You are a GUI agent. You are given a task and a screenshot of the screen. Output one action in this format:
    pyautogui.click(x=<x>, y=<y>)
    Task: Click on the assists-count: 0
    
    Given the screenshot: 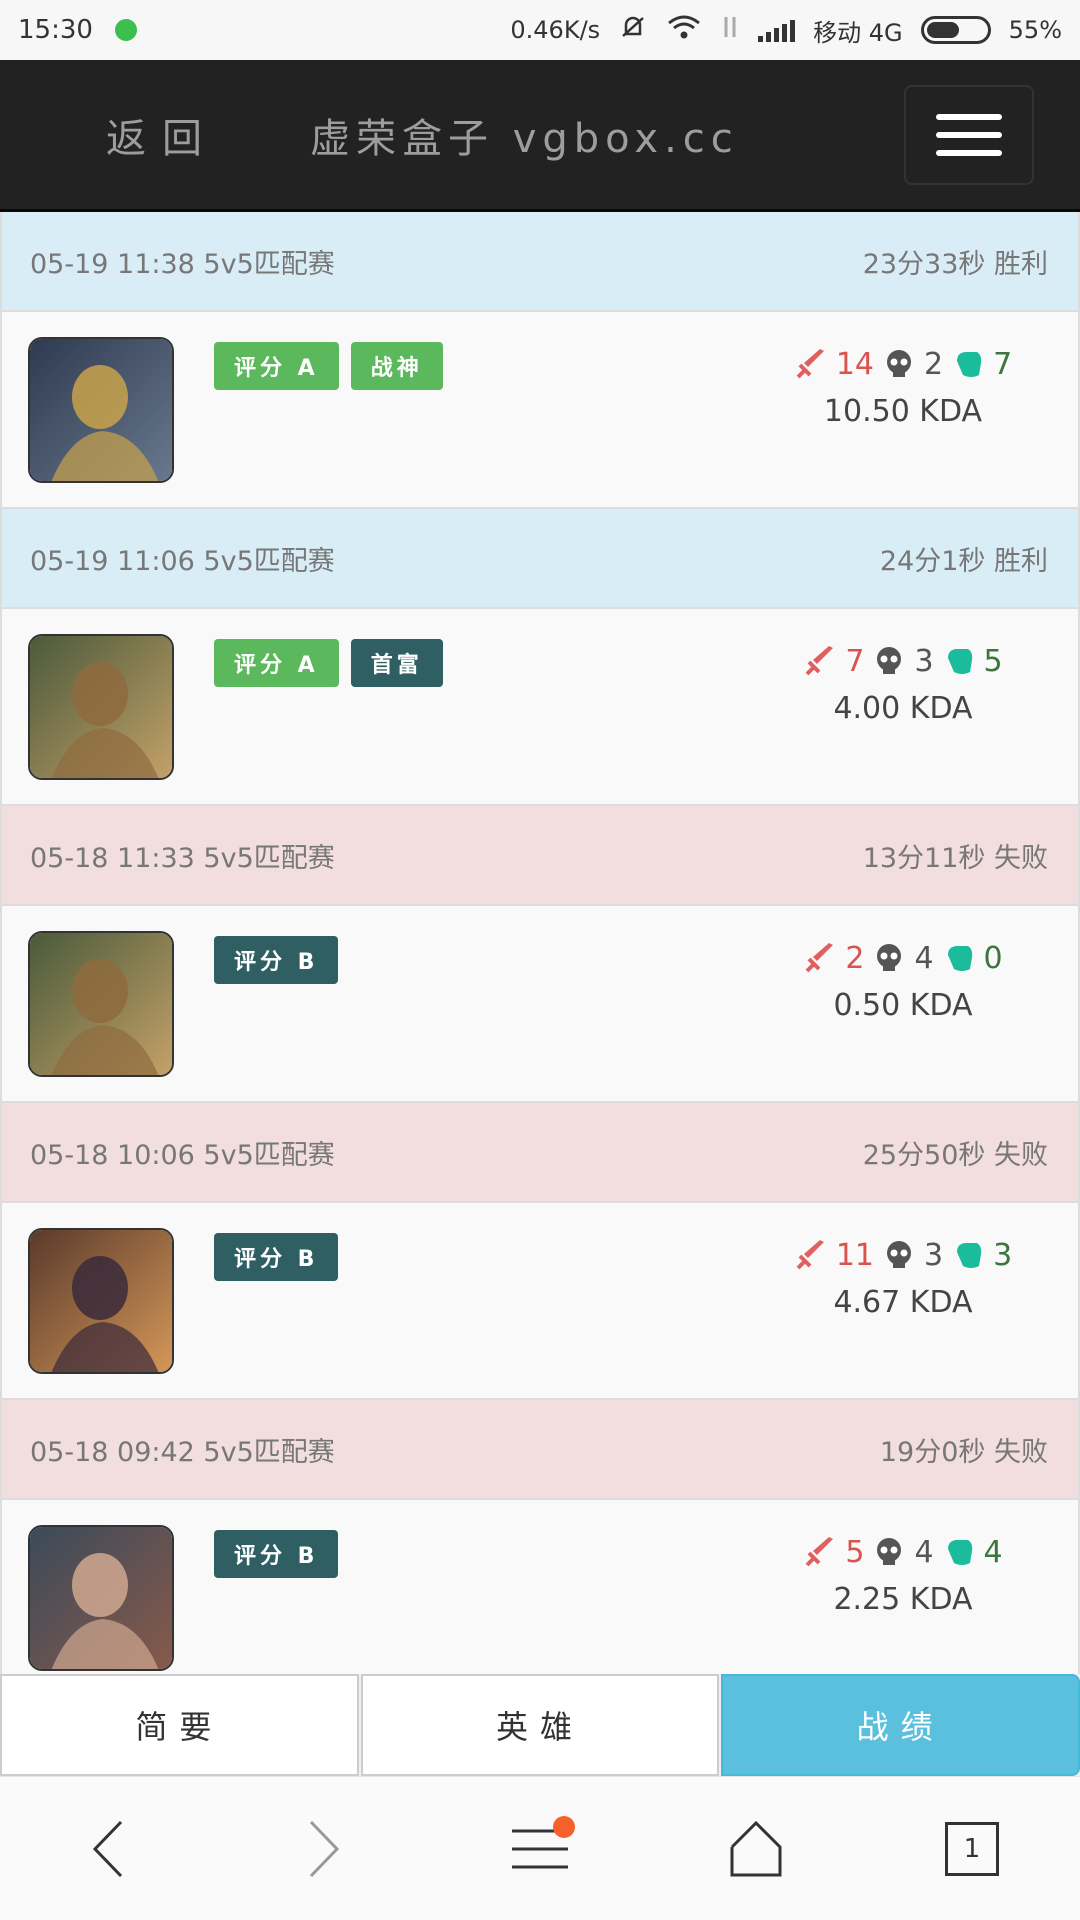 What is the action you would take?
    pyautogui.click(x=993, y=958)
    